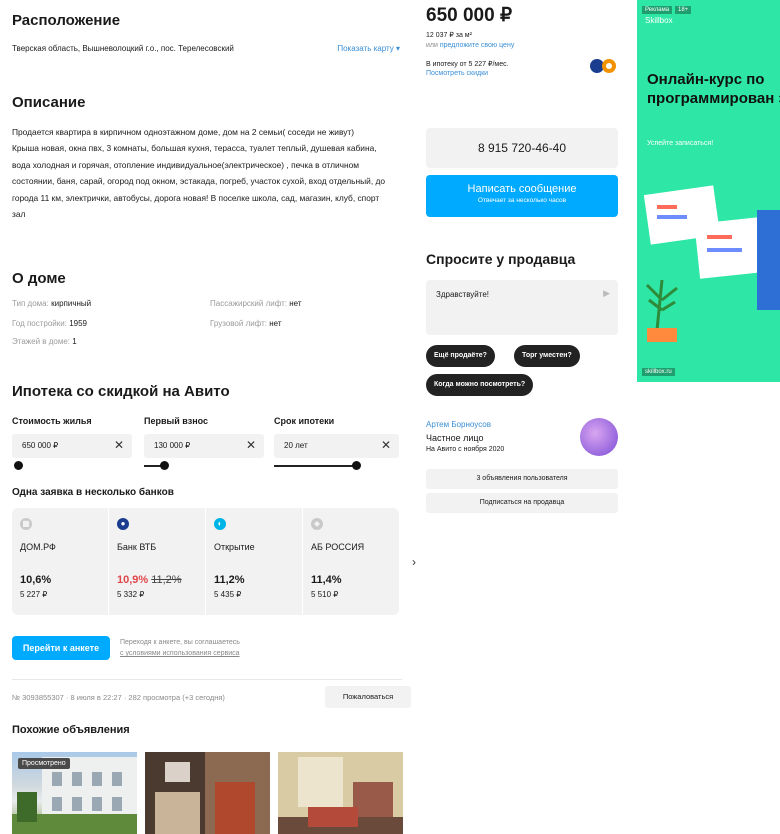 Image resolution: width=780 pixels, height=834 pixels. Describe the element at coordinates (204, 446) in the screenshot. I see `downpayment-input: 130 000 ₽ ✕` at that location.